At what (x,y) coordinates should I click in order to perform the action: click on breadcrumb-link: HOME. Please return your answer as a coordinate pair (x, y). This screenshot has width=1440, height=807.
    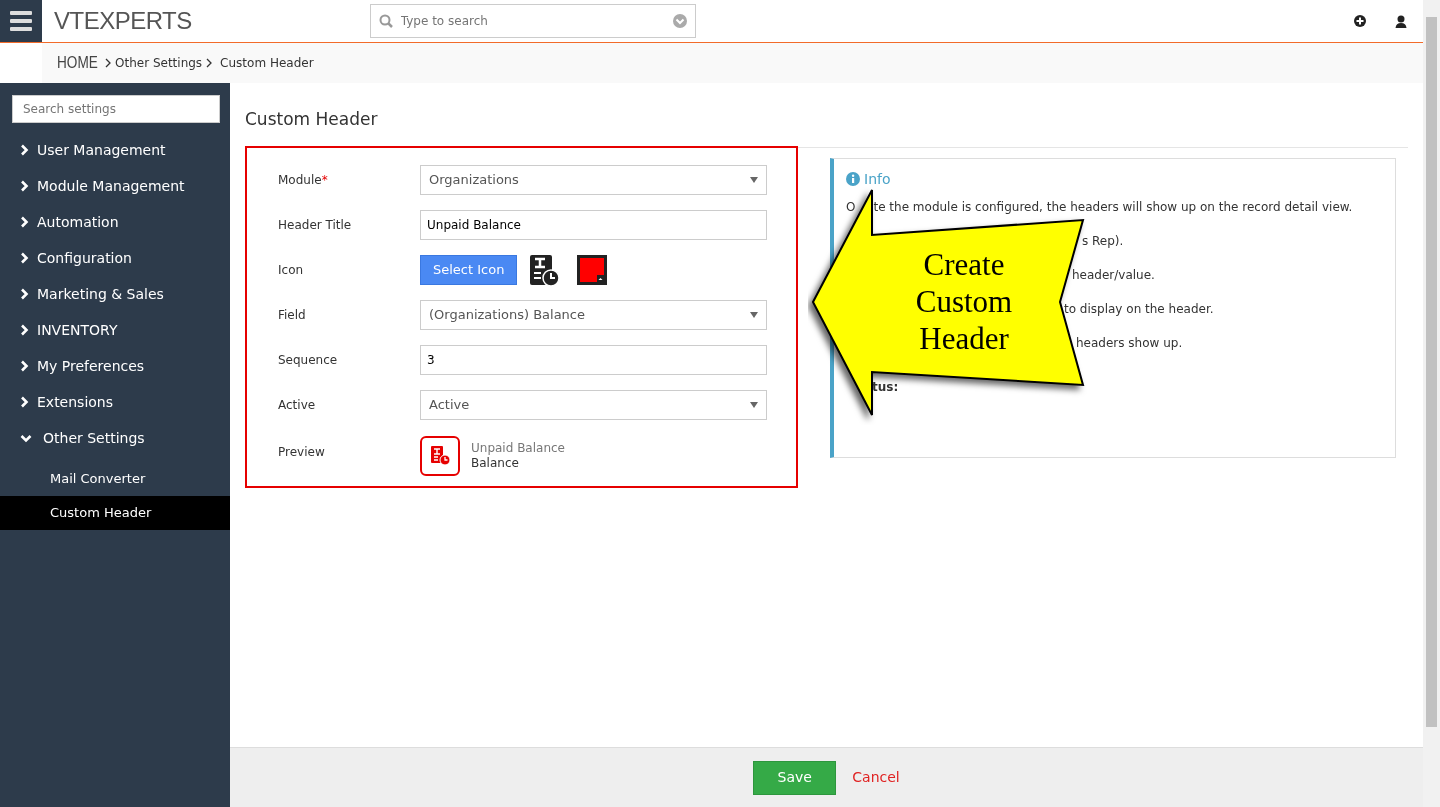
    Looking at the image, I should click on (77, 63).